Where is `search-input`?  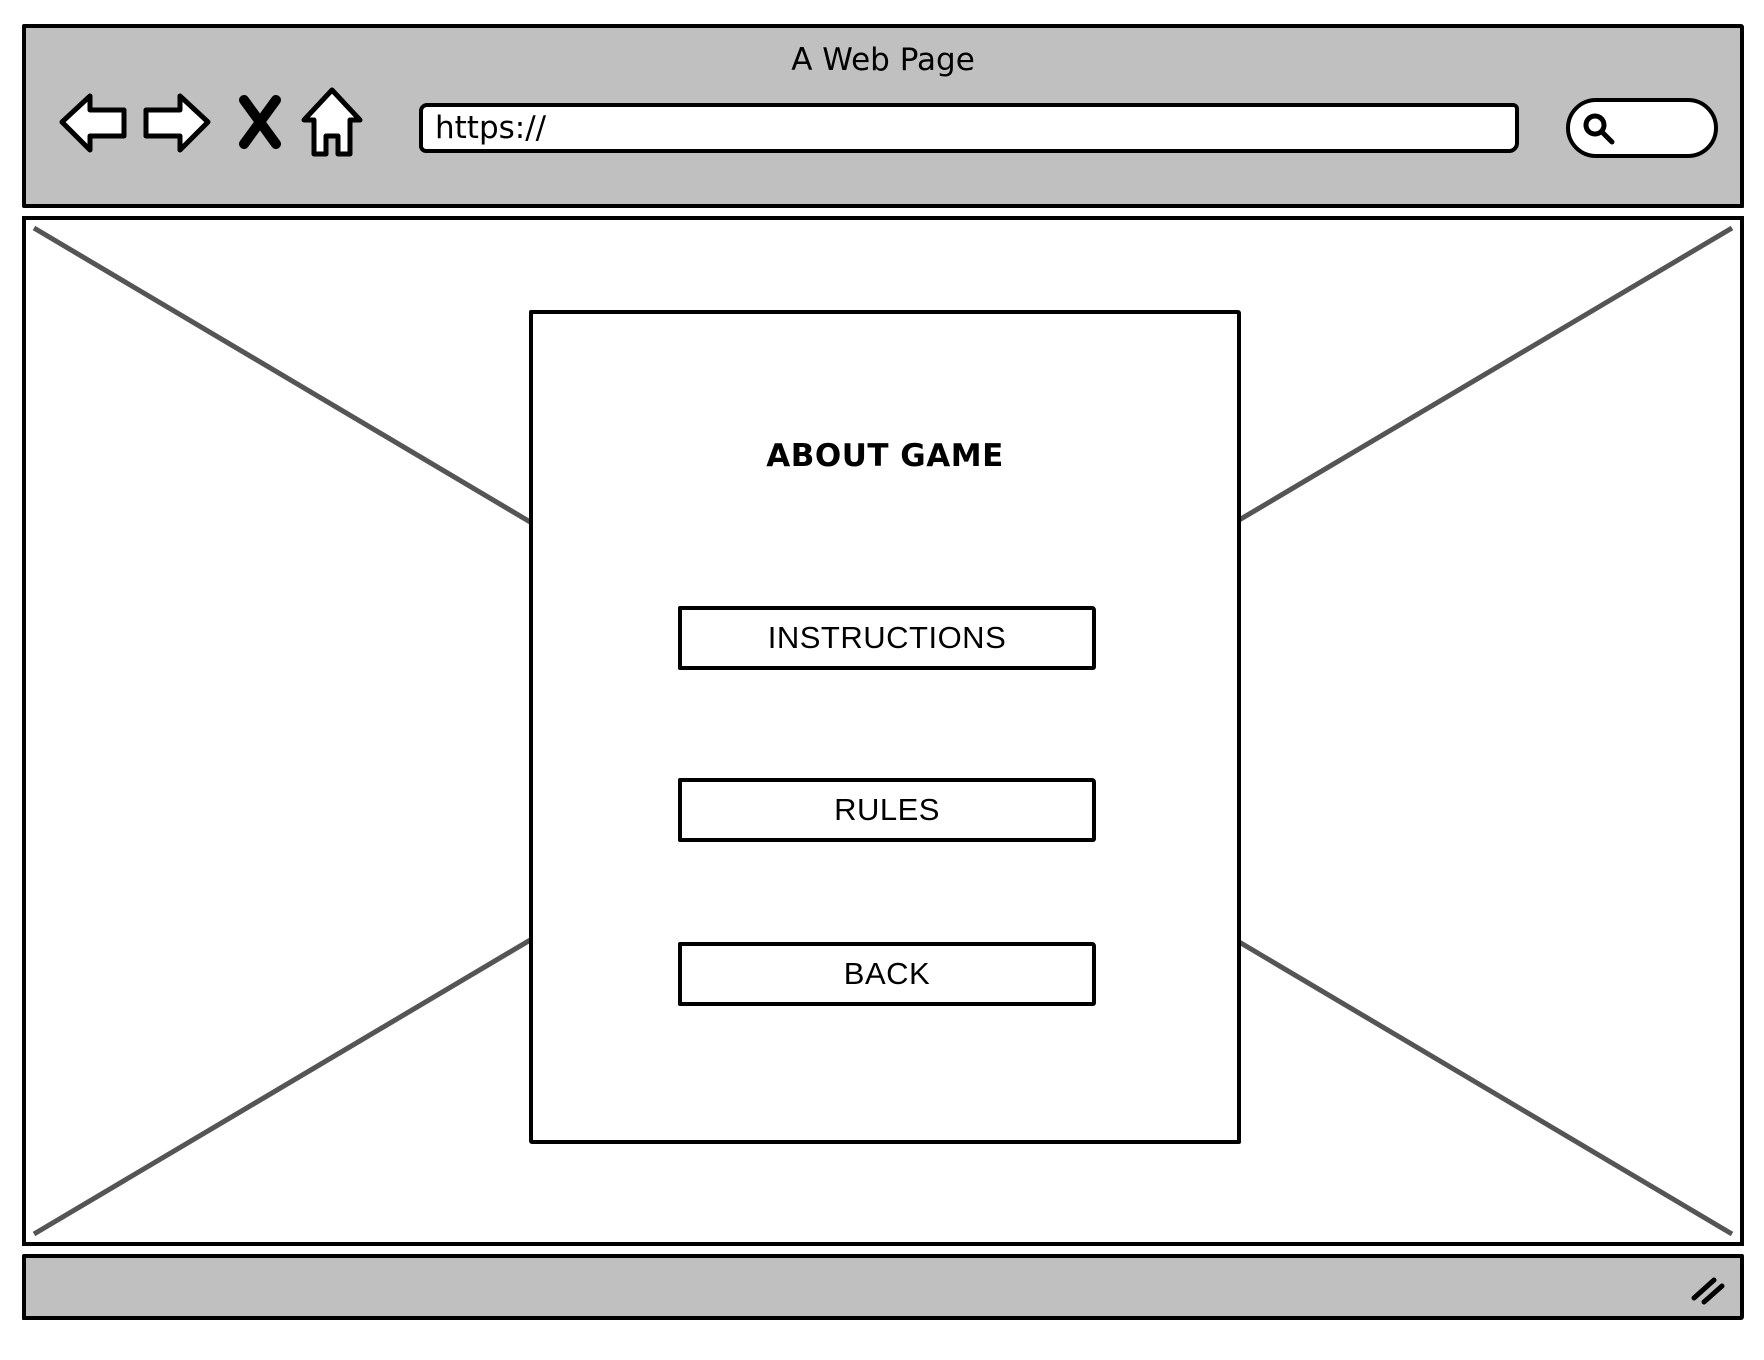 search-input is located at coordinates (1642, 128).